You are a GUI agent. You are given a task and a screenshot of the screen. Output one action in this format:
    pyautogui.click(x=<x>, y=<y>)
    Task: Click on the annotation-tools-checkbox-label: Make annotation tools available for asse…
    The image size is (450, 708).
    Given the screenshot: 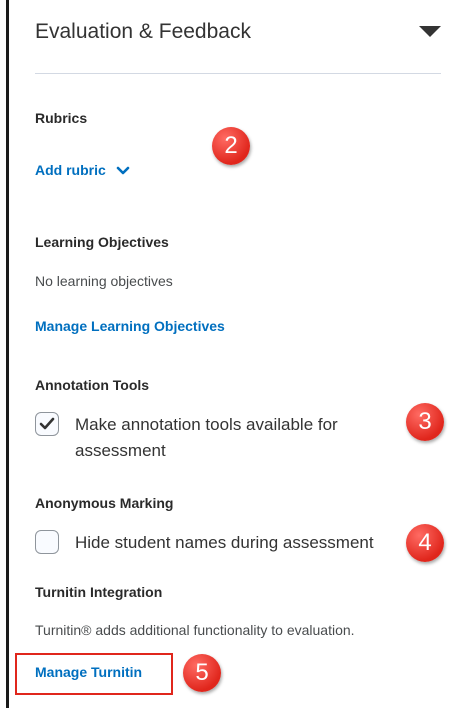 What is the action you would take?
    pyautogui.click(x=206, y=438)
    